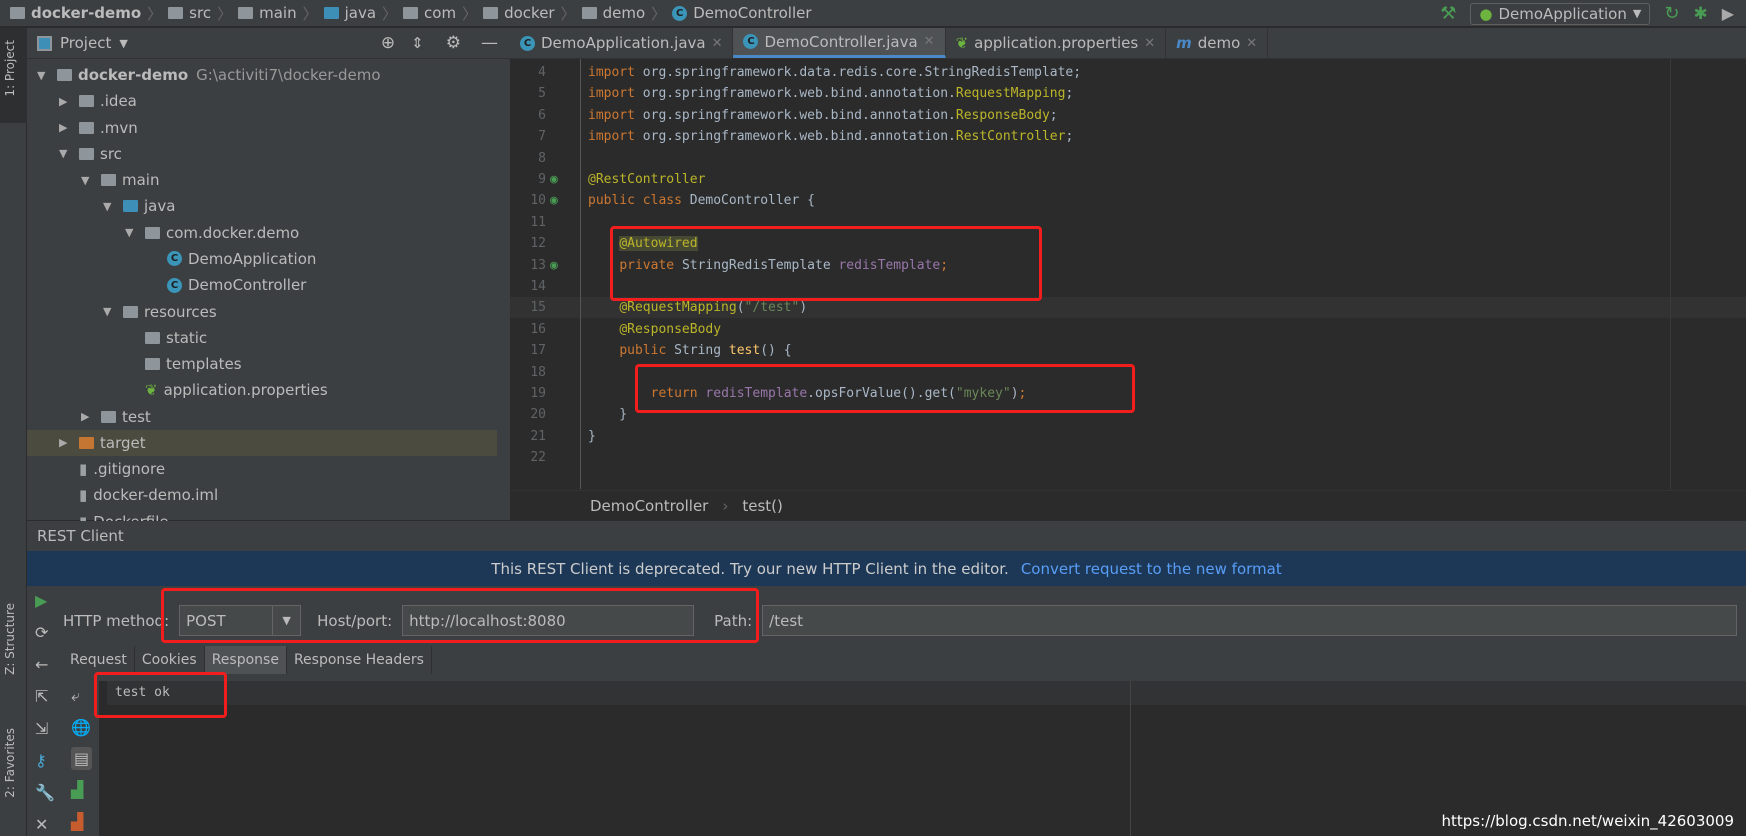  What do you see at coordinates (1128, 179) in the screenshot?
I see `code-line: 9 ◉ @RestController` at bounding box center [1128, 179].